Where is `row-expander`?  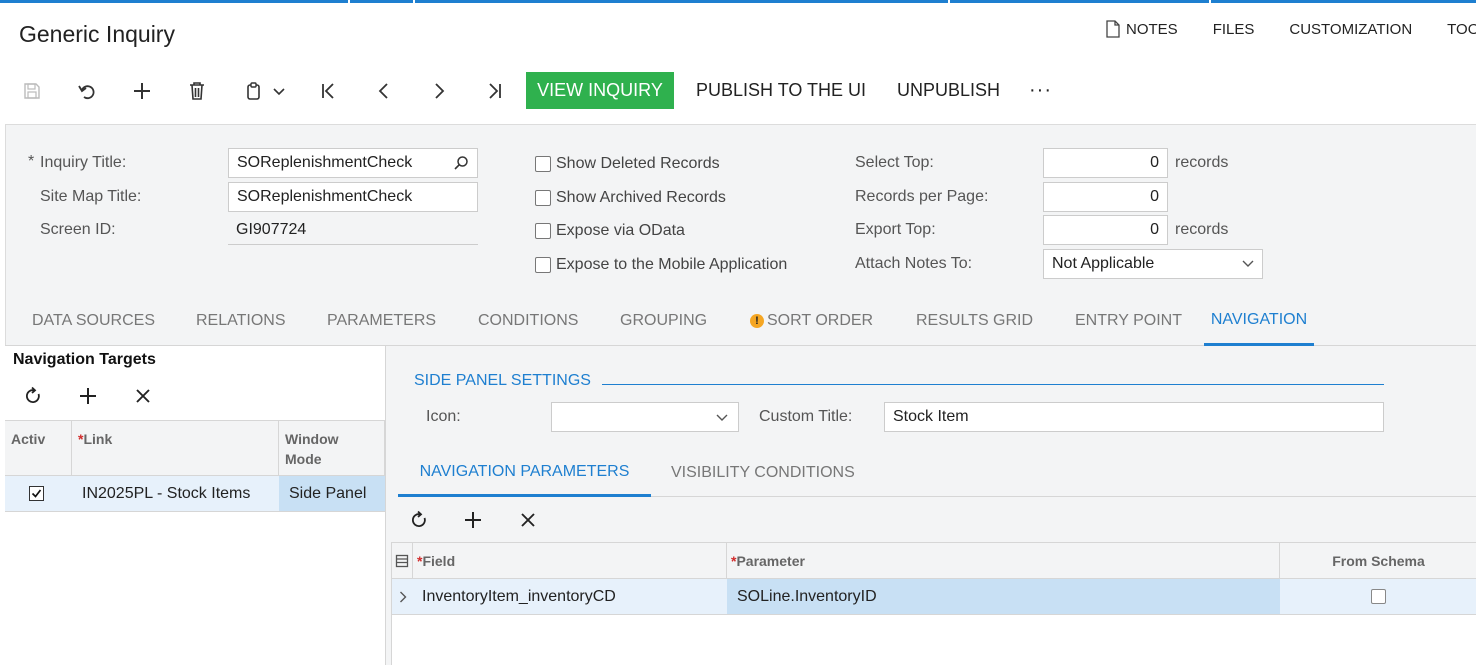 row-expander is located at coordinates (402, 597).